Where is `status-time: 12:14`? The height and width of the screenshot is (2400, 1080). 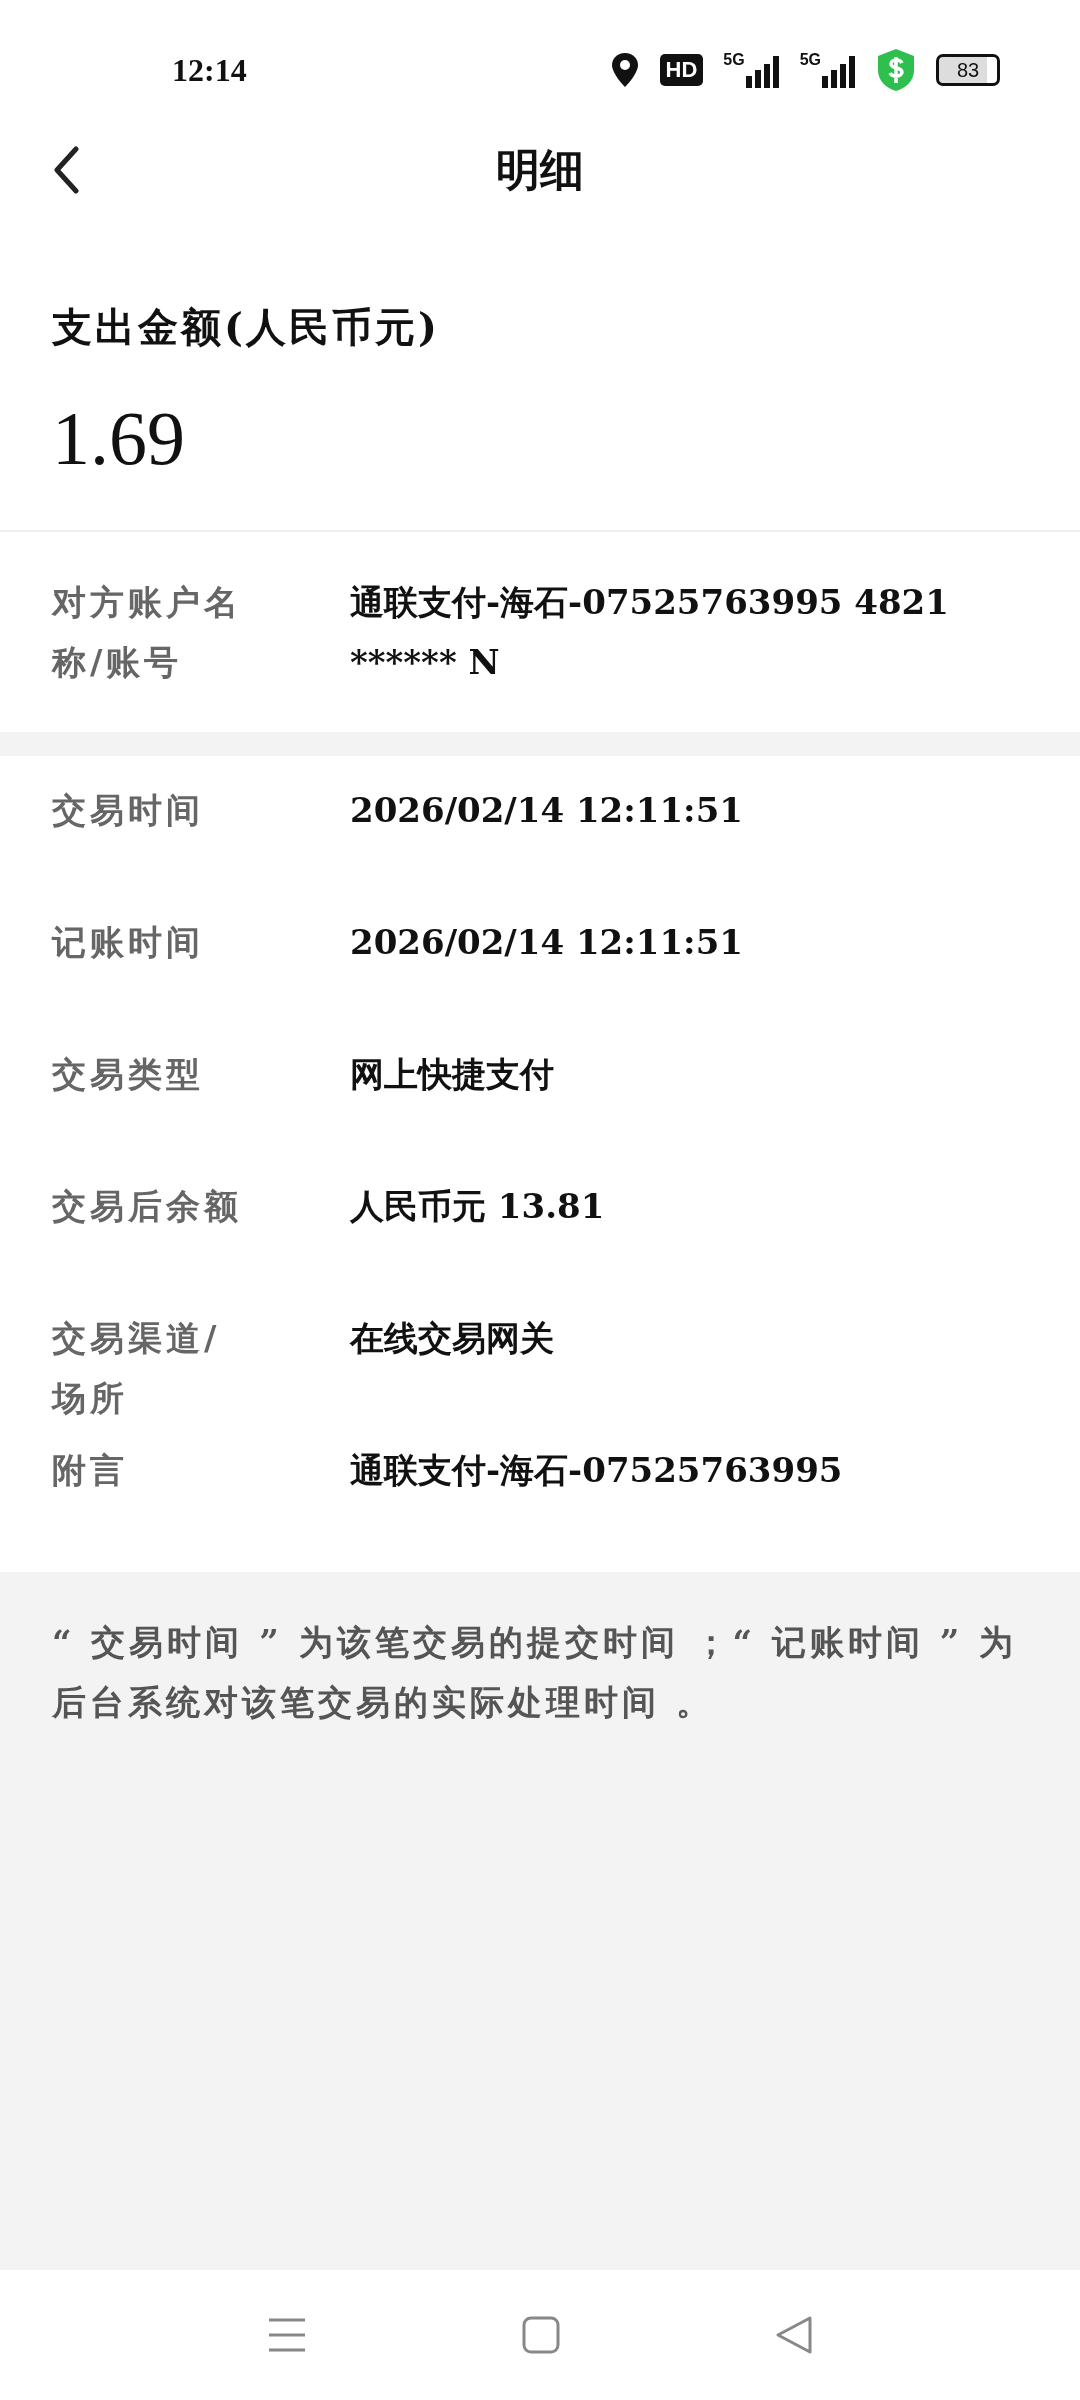 status-time: 12:14 is located at coordinates (209, 70).